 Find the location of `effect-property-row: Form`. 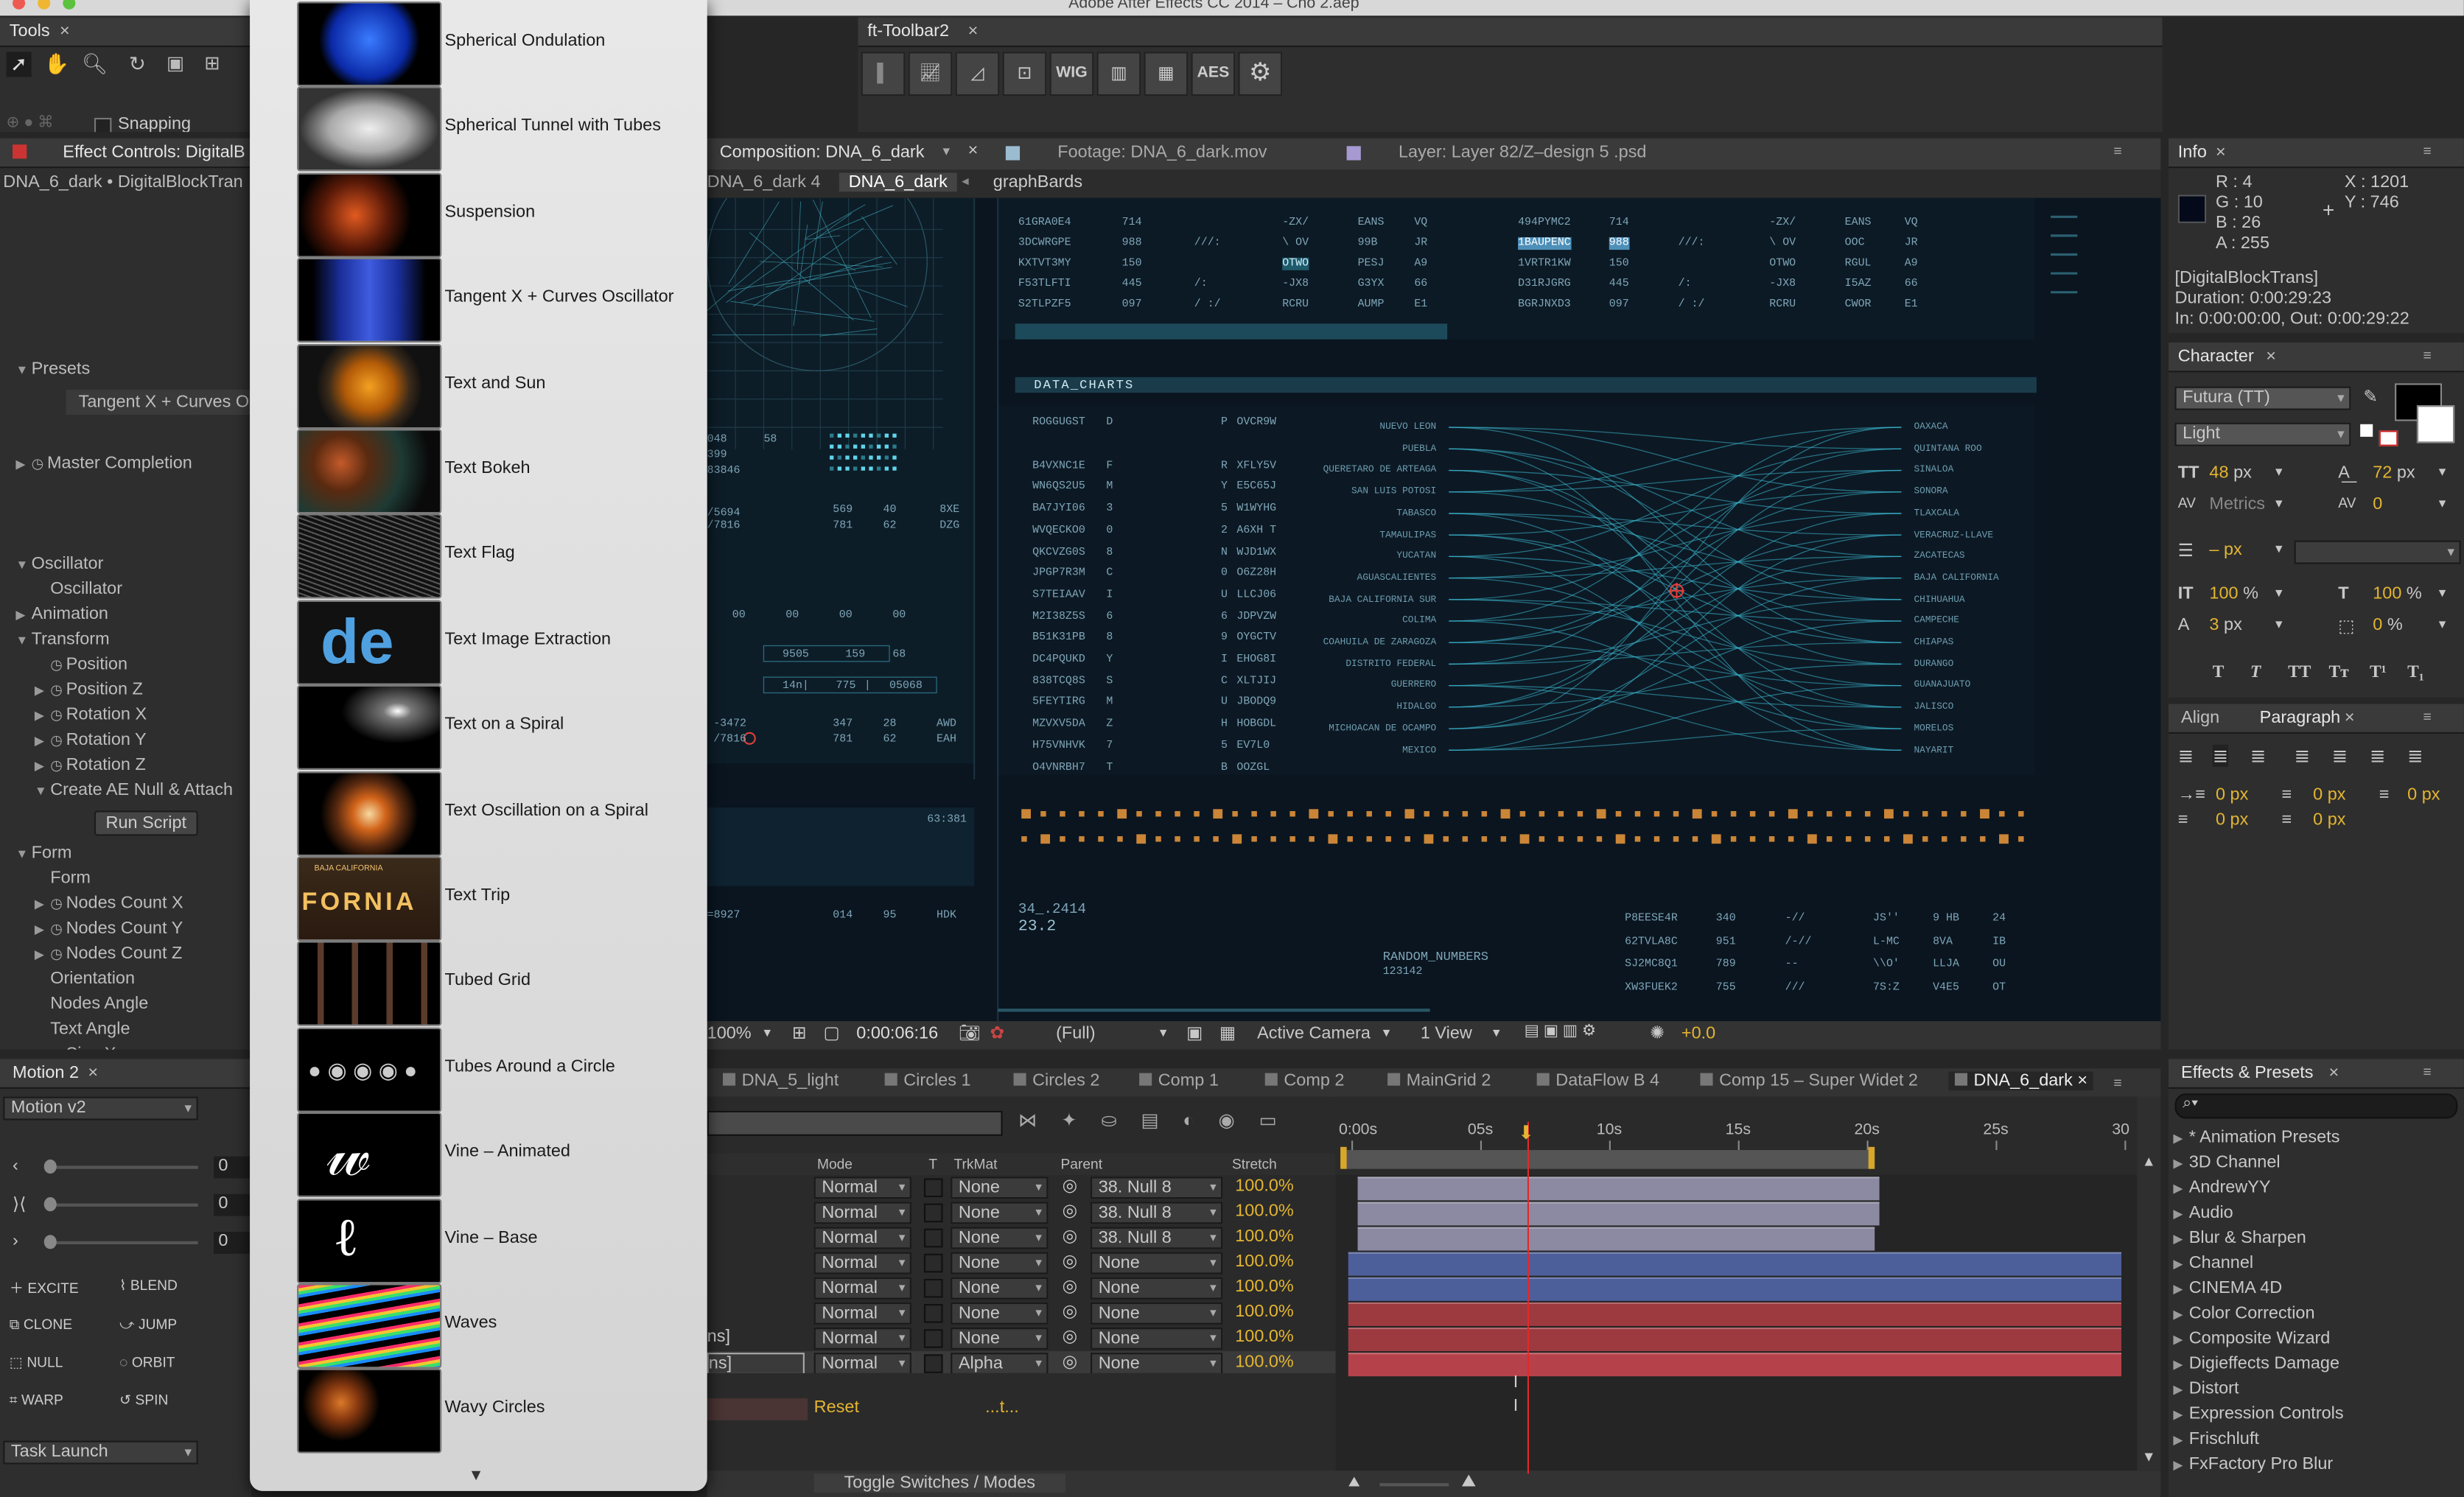

effect-property-row: Form is located at coordinates (63, 879).